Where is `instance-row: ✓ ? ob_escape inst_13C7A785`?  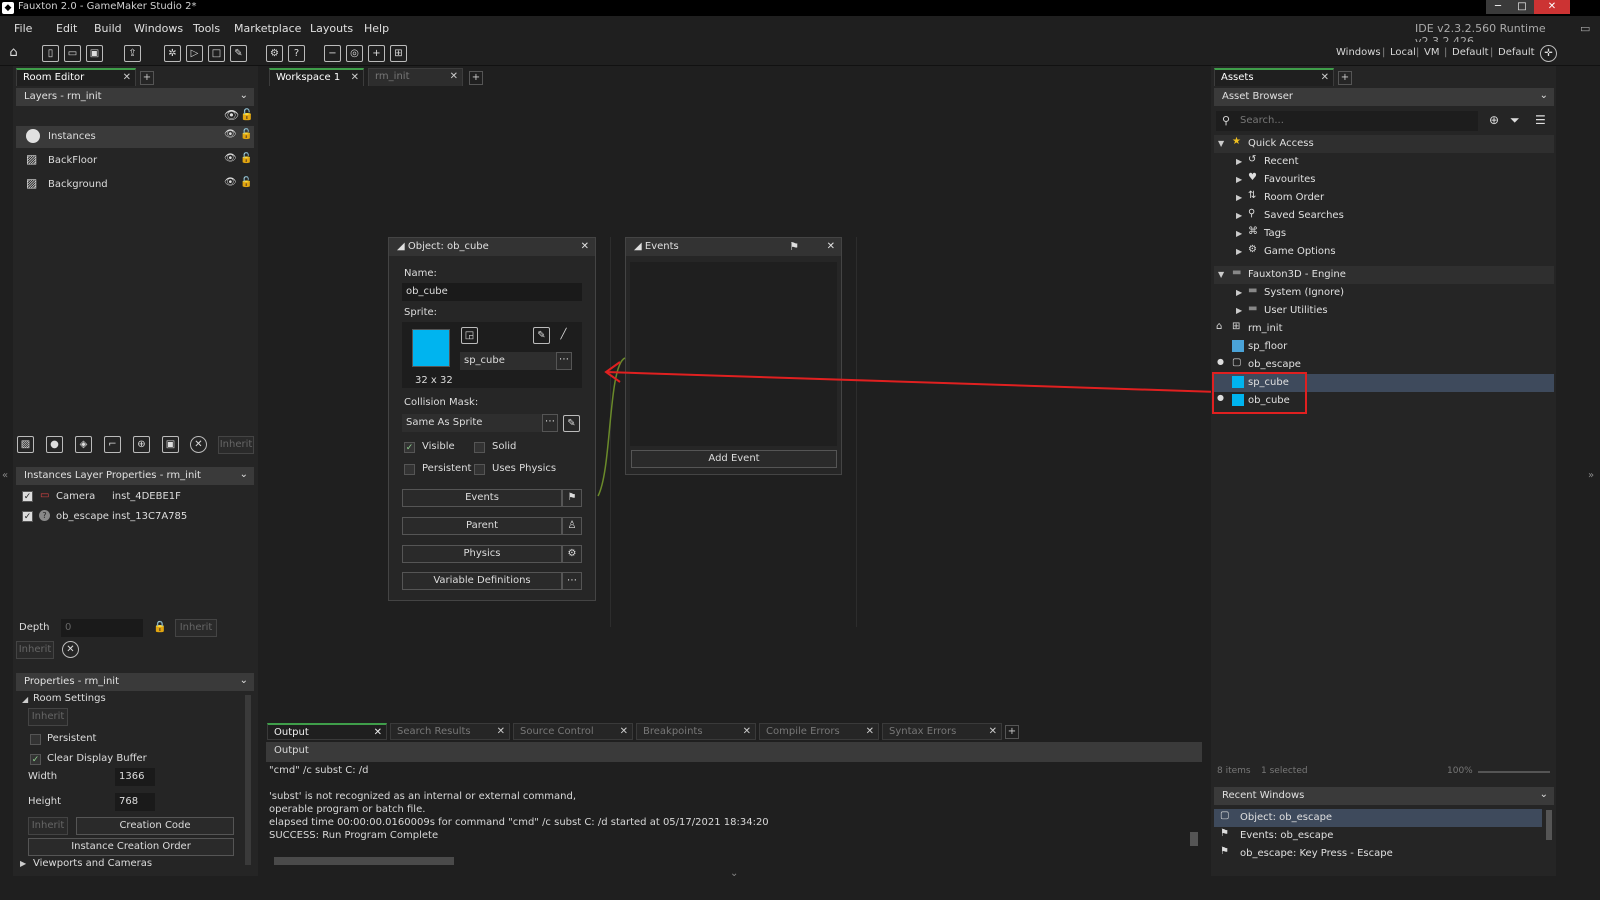
instance-row: ✓ ? ob_escape inst_13C7A785 is located at coordinates (135, 519).